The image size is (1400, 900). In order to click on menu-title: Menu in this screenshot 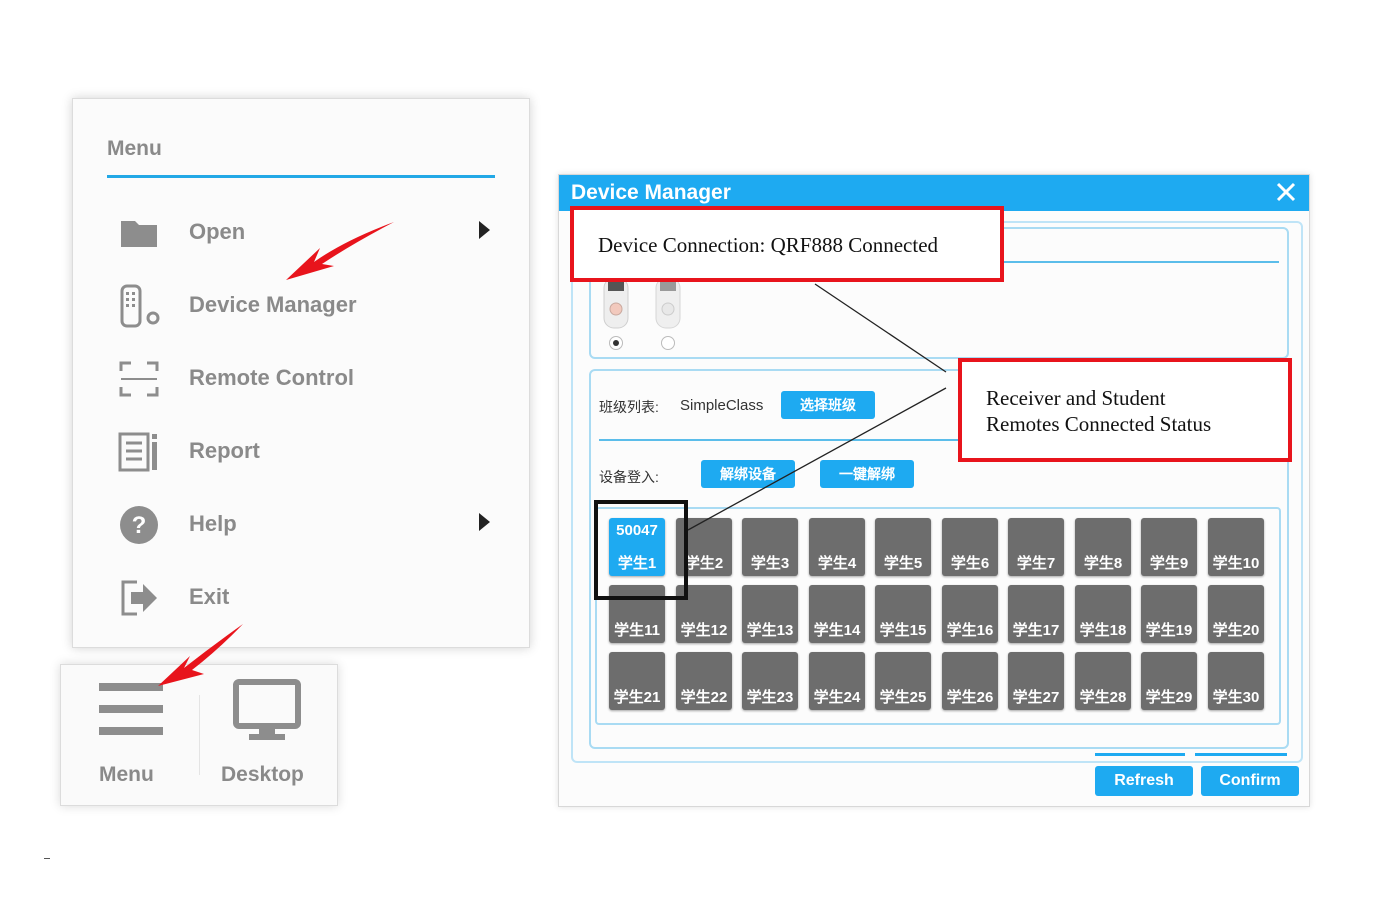, I will do `click(134, 148)`.